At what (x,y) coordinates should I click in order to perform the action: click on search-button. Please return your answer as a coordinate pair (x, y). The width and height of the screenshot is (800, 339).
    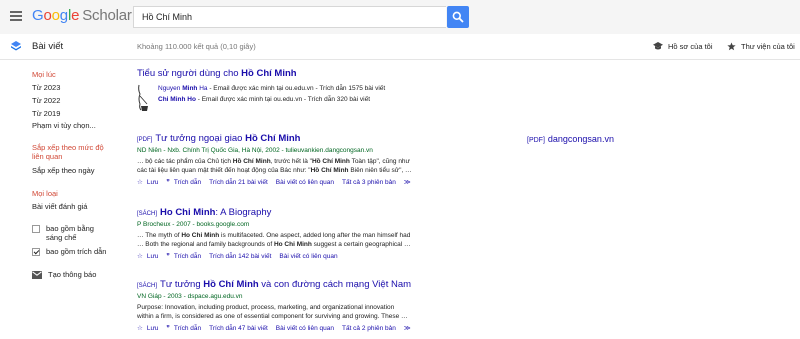
    Looking at the image, I should click on (458, 17).